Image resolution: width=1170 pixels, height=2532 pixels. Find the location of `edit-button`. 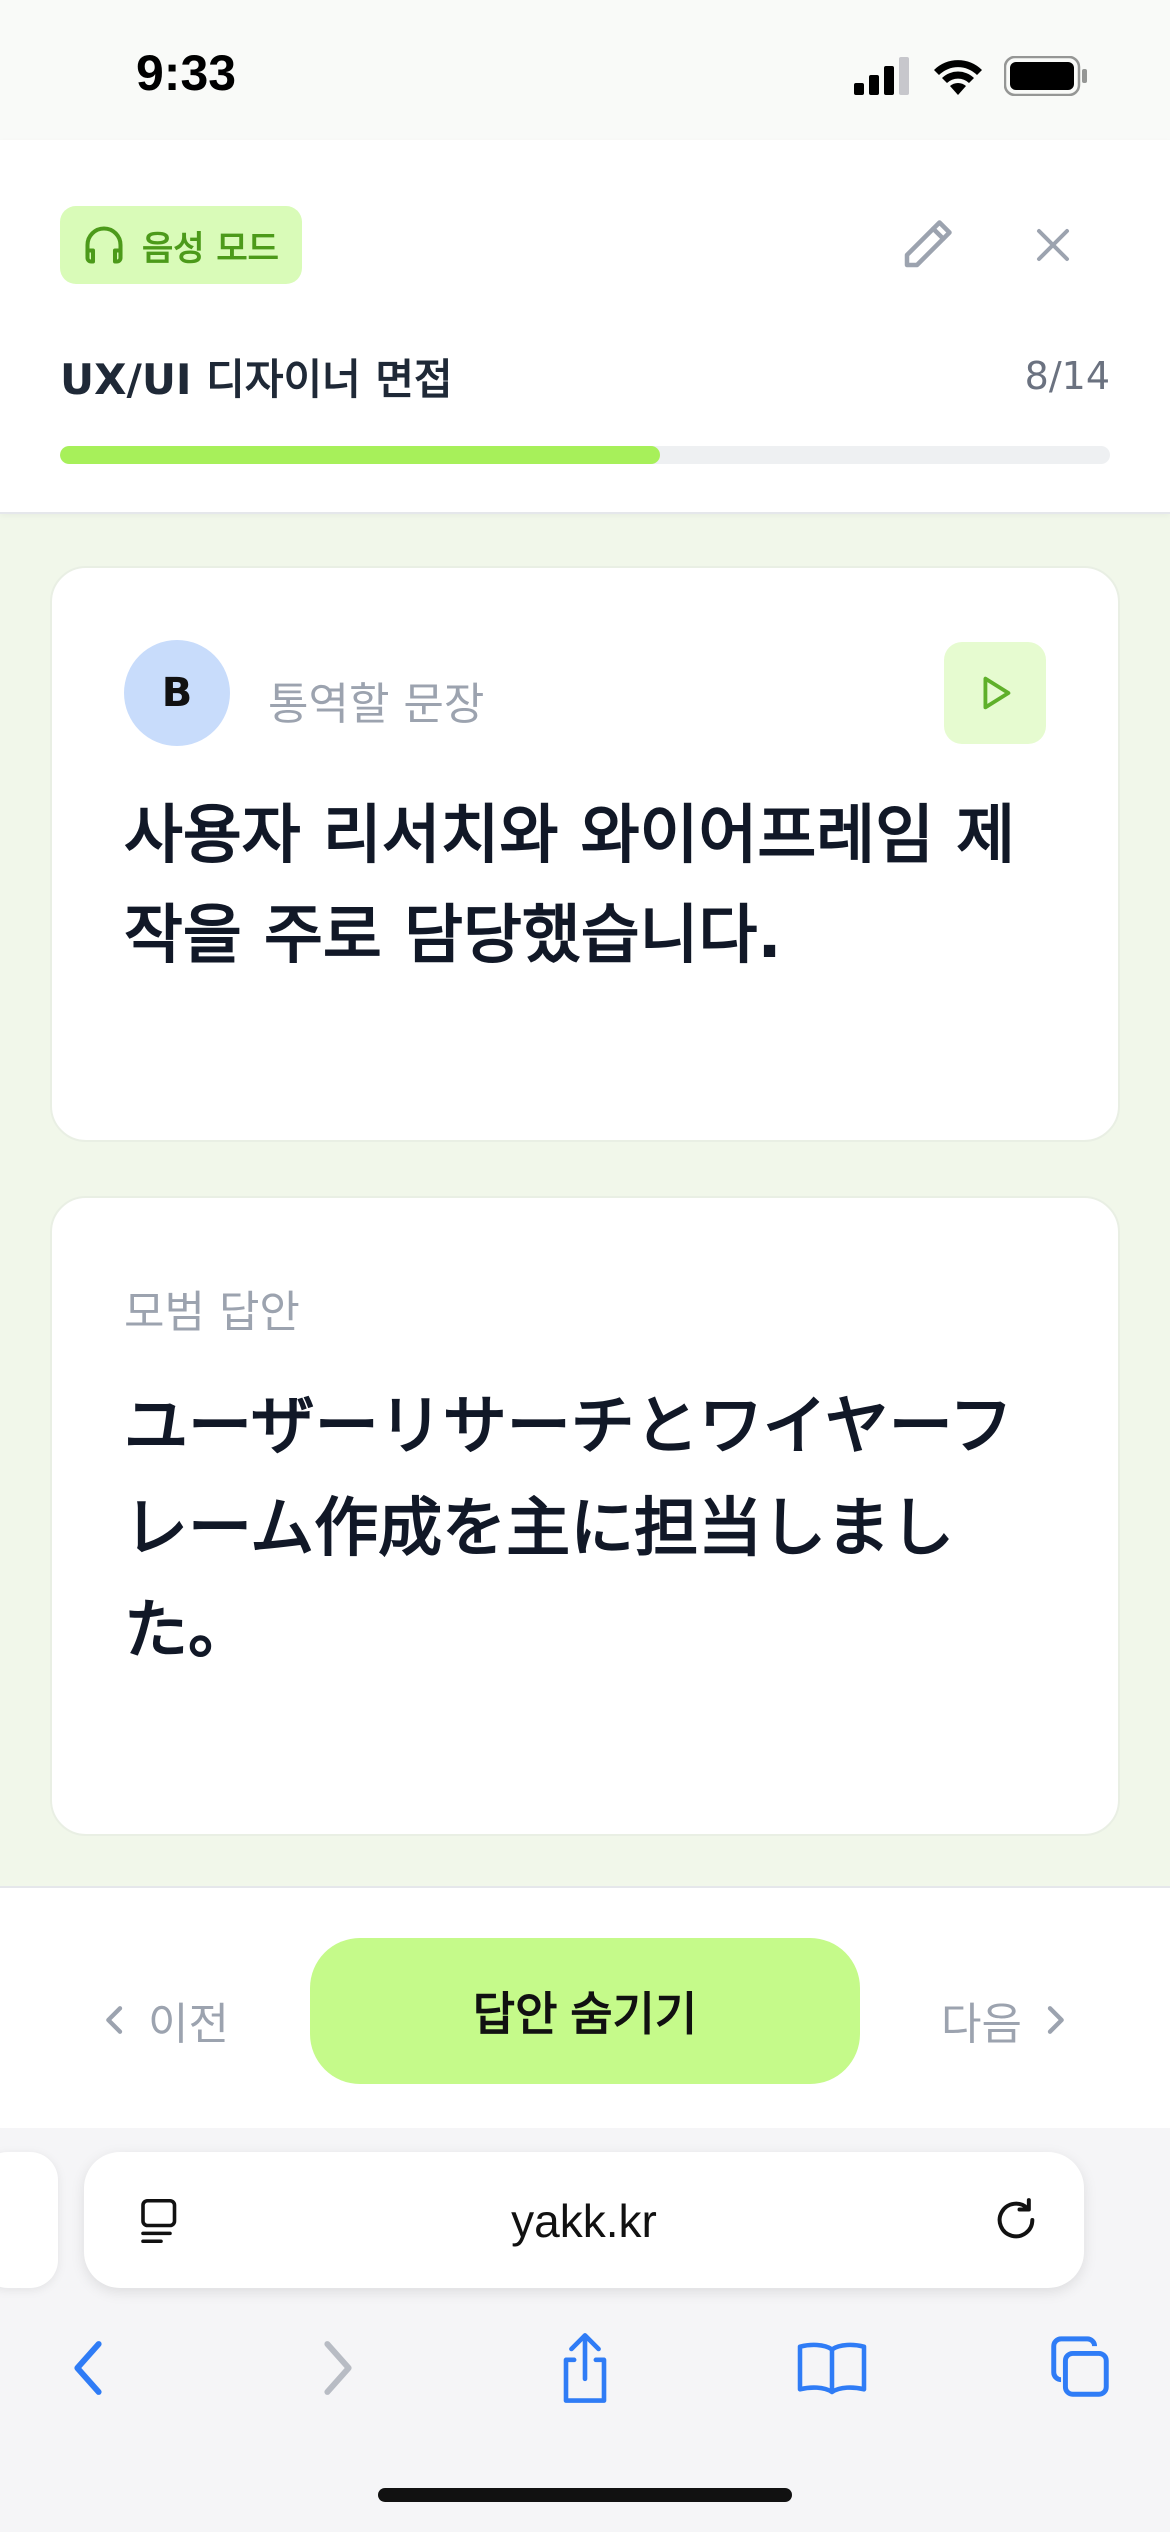

edit-button is located at coordinates (927, 245).